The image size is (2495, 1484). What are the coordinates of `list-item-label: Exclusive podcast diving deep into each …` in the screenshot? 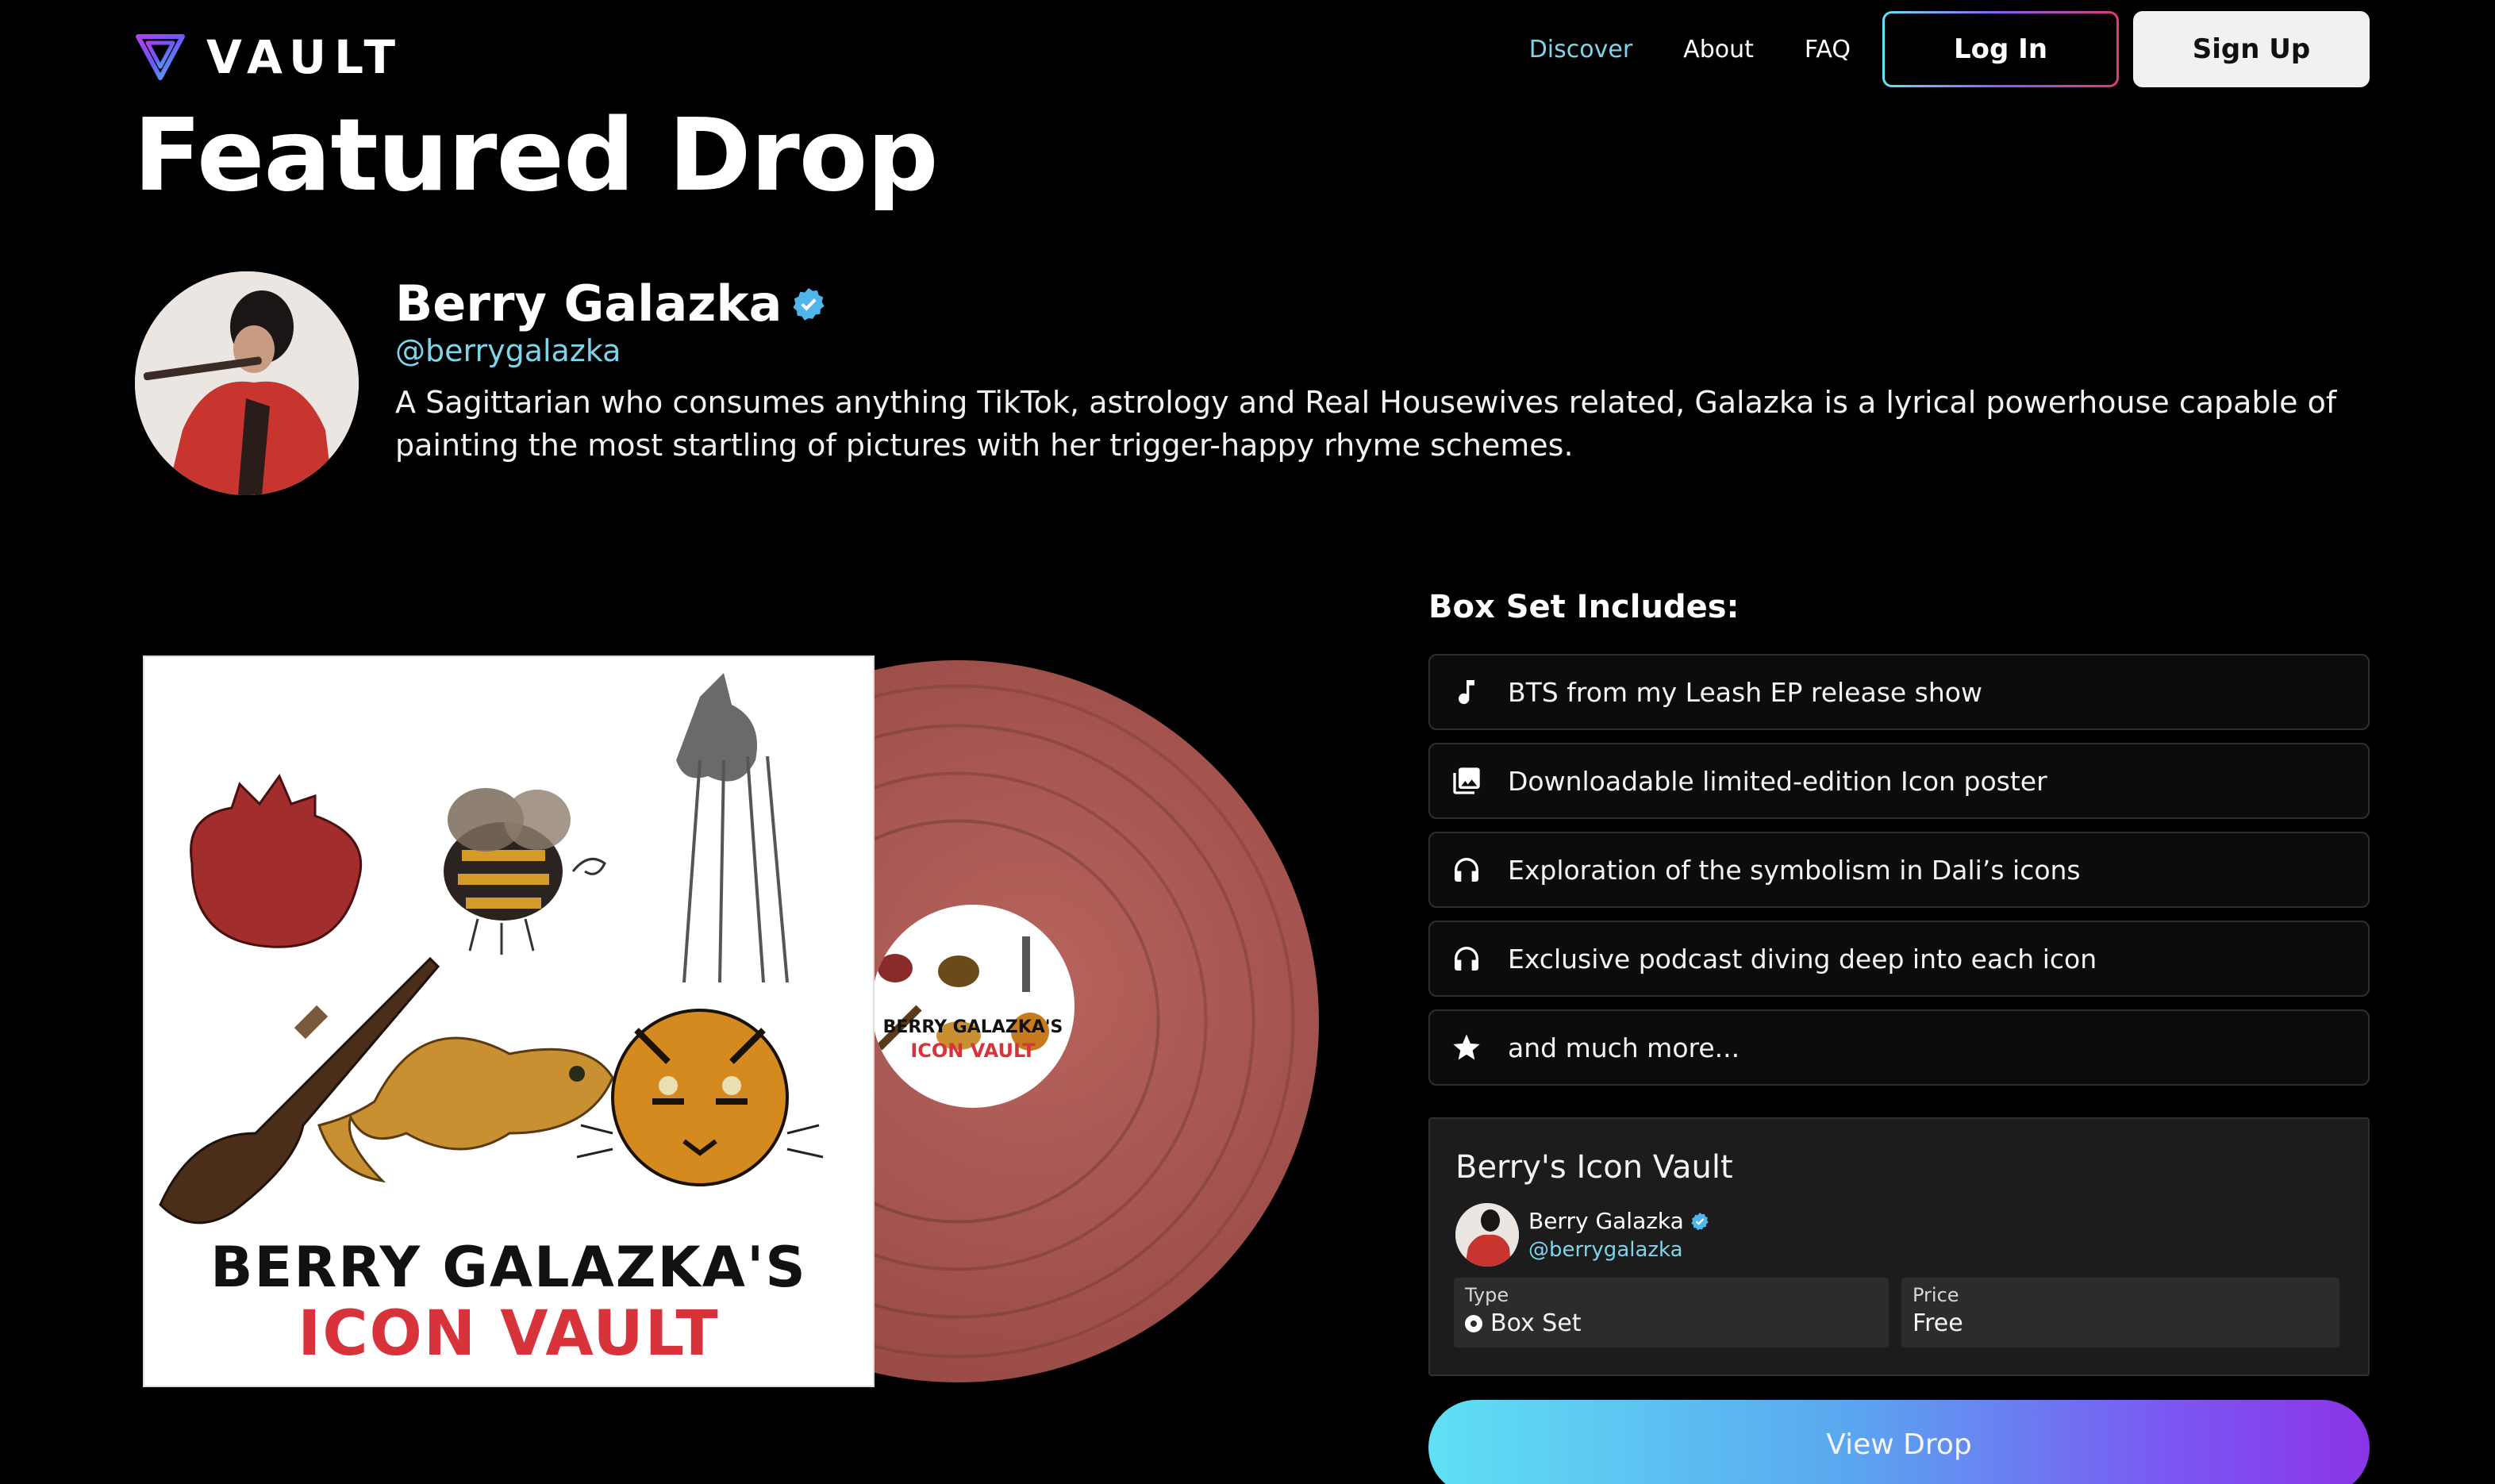 It's located at (1803, 959).